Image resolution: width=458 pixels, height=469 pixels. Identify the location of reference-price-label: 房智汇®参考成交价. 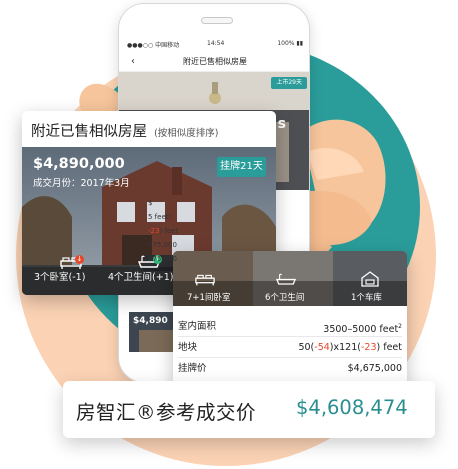
(166, 412).